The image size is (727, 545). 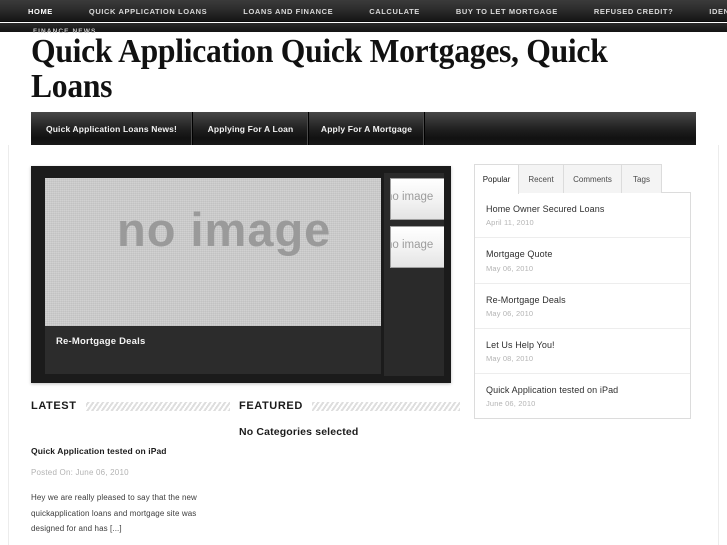 I want to click on post-date: June 06, 2010, so click(x=511, y=404).